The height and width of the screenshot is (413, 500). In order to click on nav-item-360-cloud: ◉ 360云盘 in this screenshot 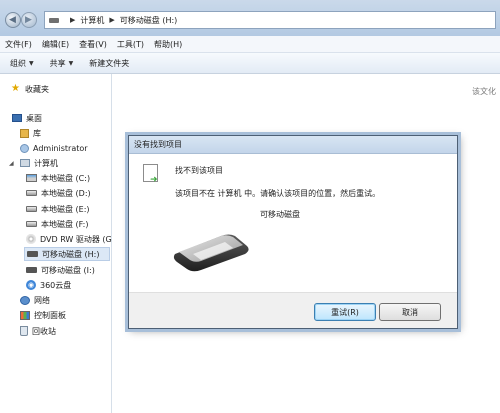, I will do `click(48, 285)`.